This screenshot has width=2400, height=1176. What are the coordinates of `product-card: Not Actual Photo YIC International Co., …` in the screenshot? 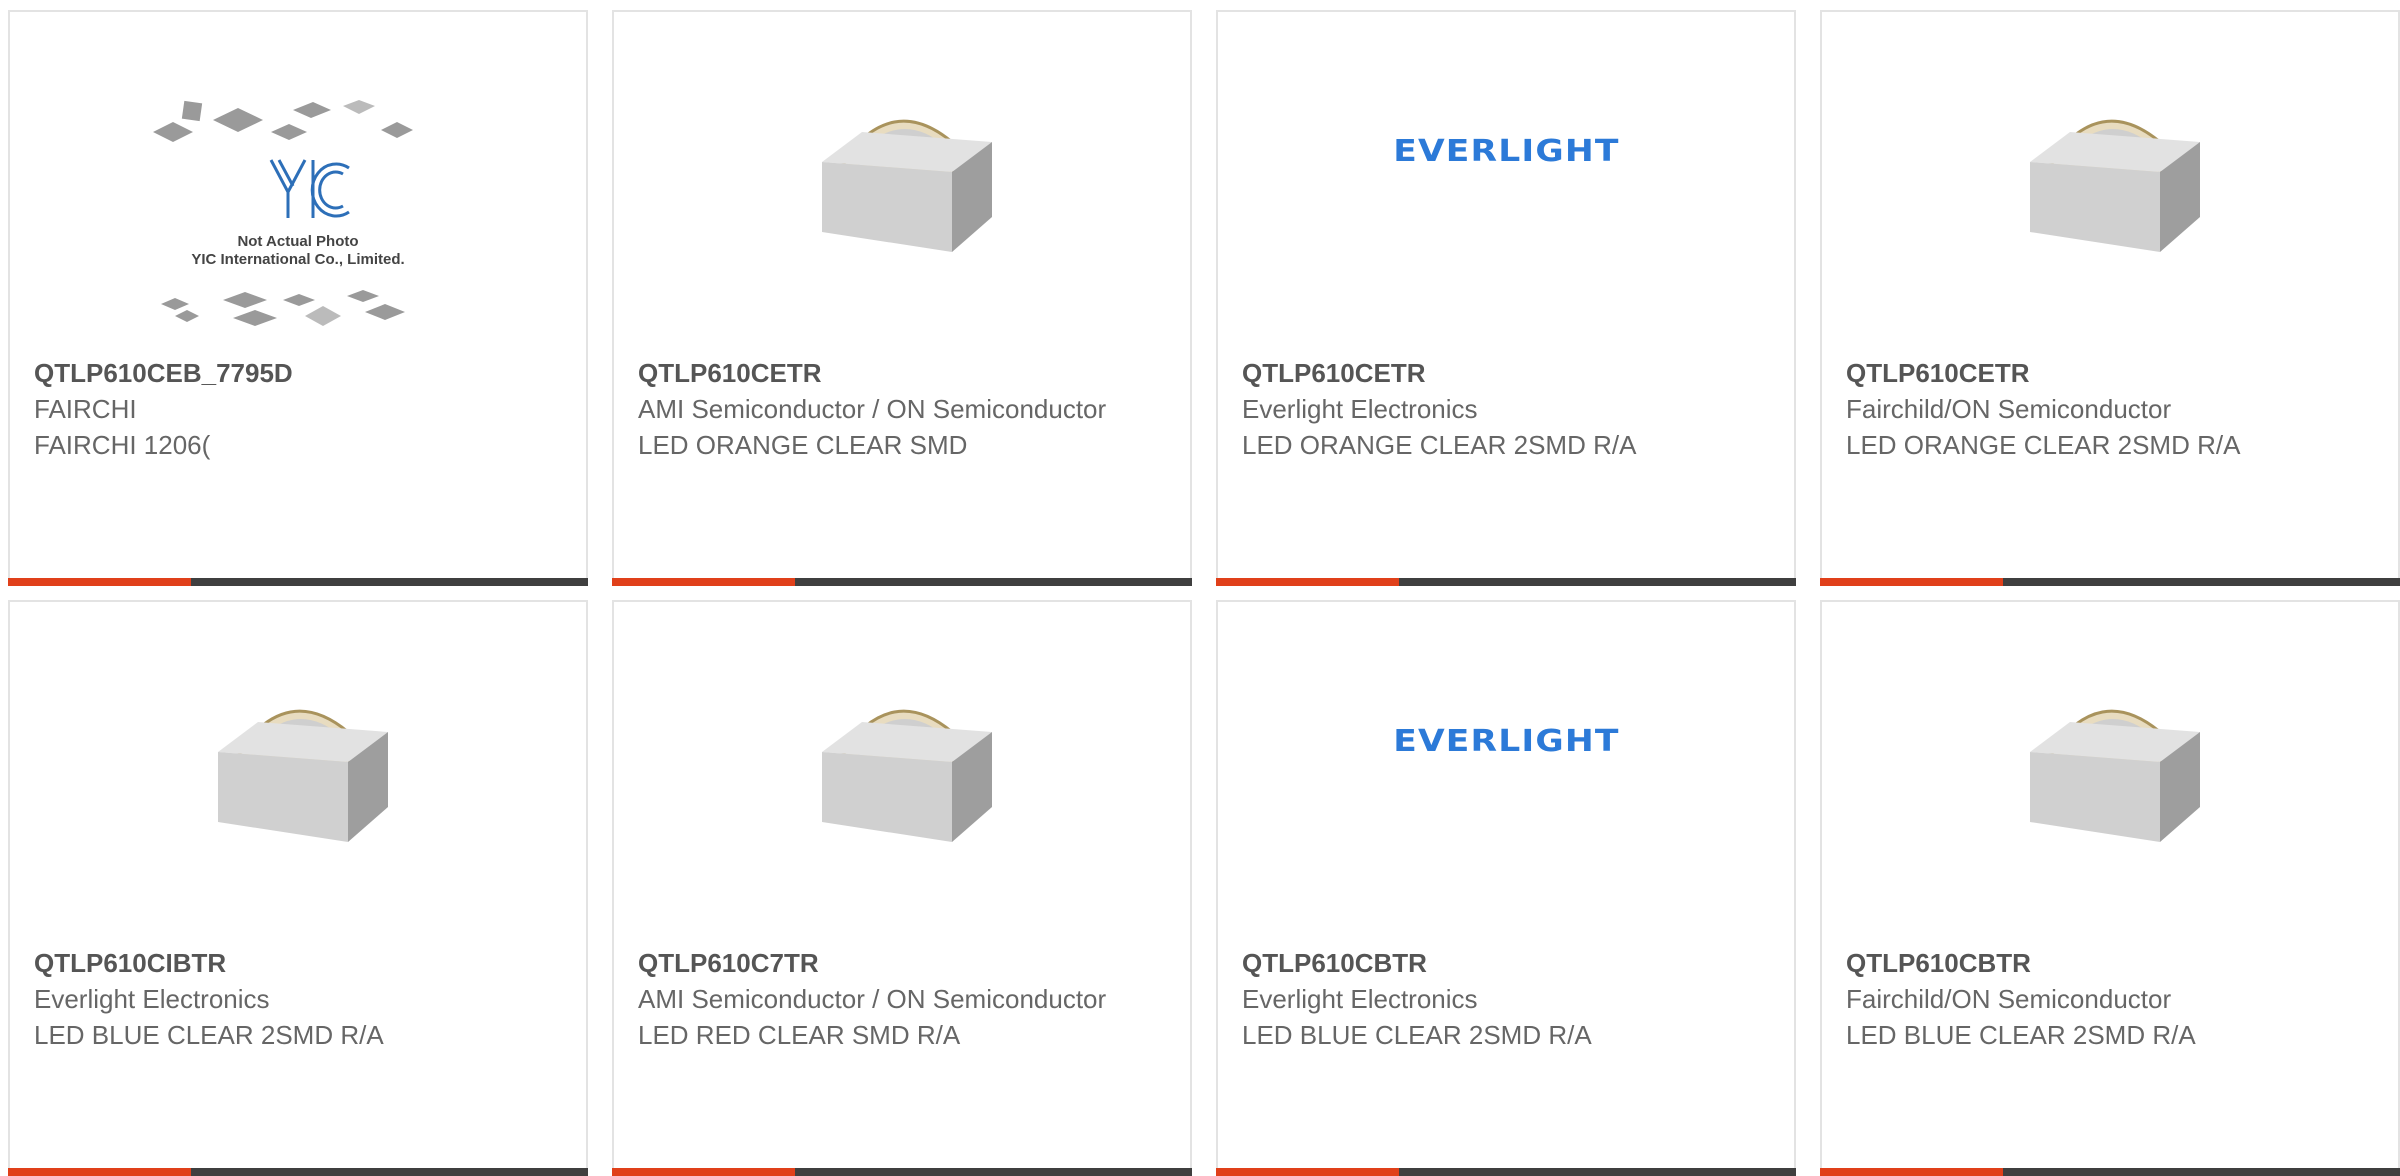 It's located at (298, 298).